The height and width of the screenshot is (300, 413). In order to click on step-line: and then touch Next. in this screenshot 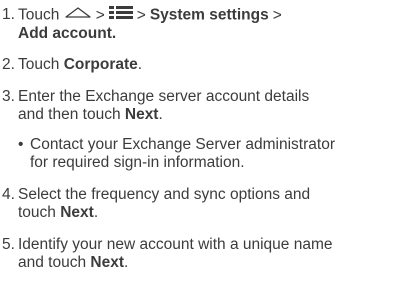, I will do `click(215, 115)`.